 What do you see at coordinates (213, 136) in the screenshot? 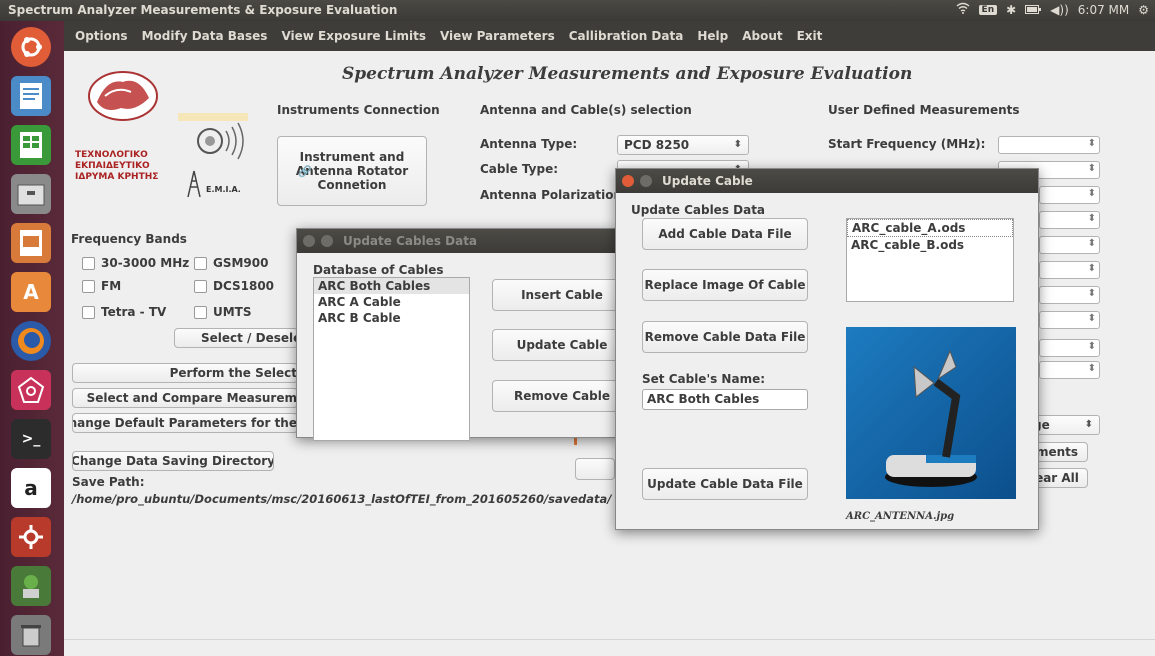
I see `antenna-waves-icon` at bounding box center [213, 136].